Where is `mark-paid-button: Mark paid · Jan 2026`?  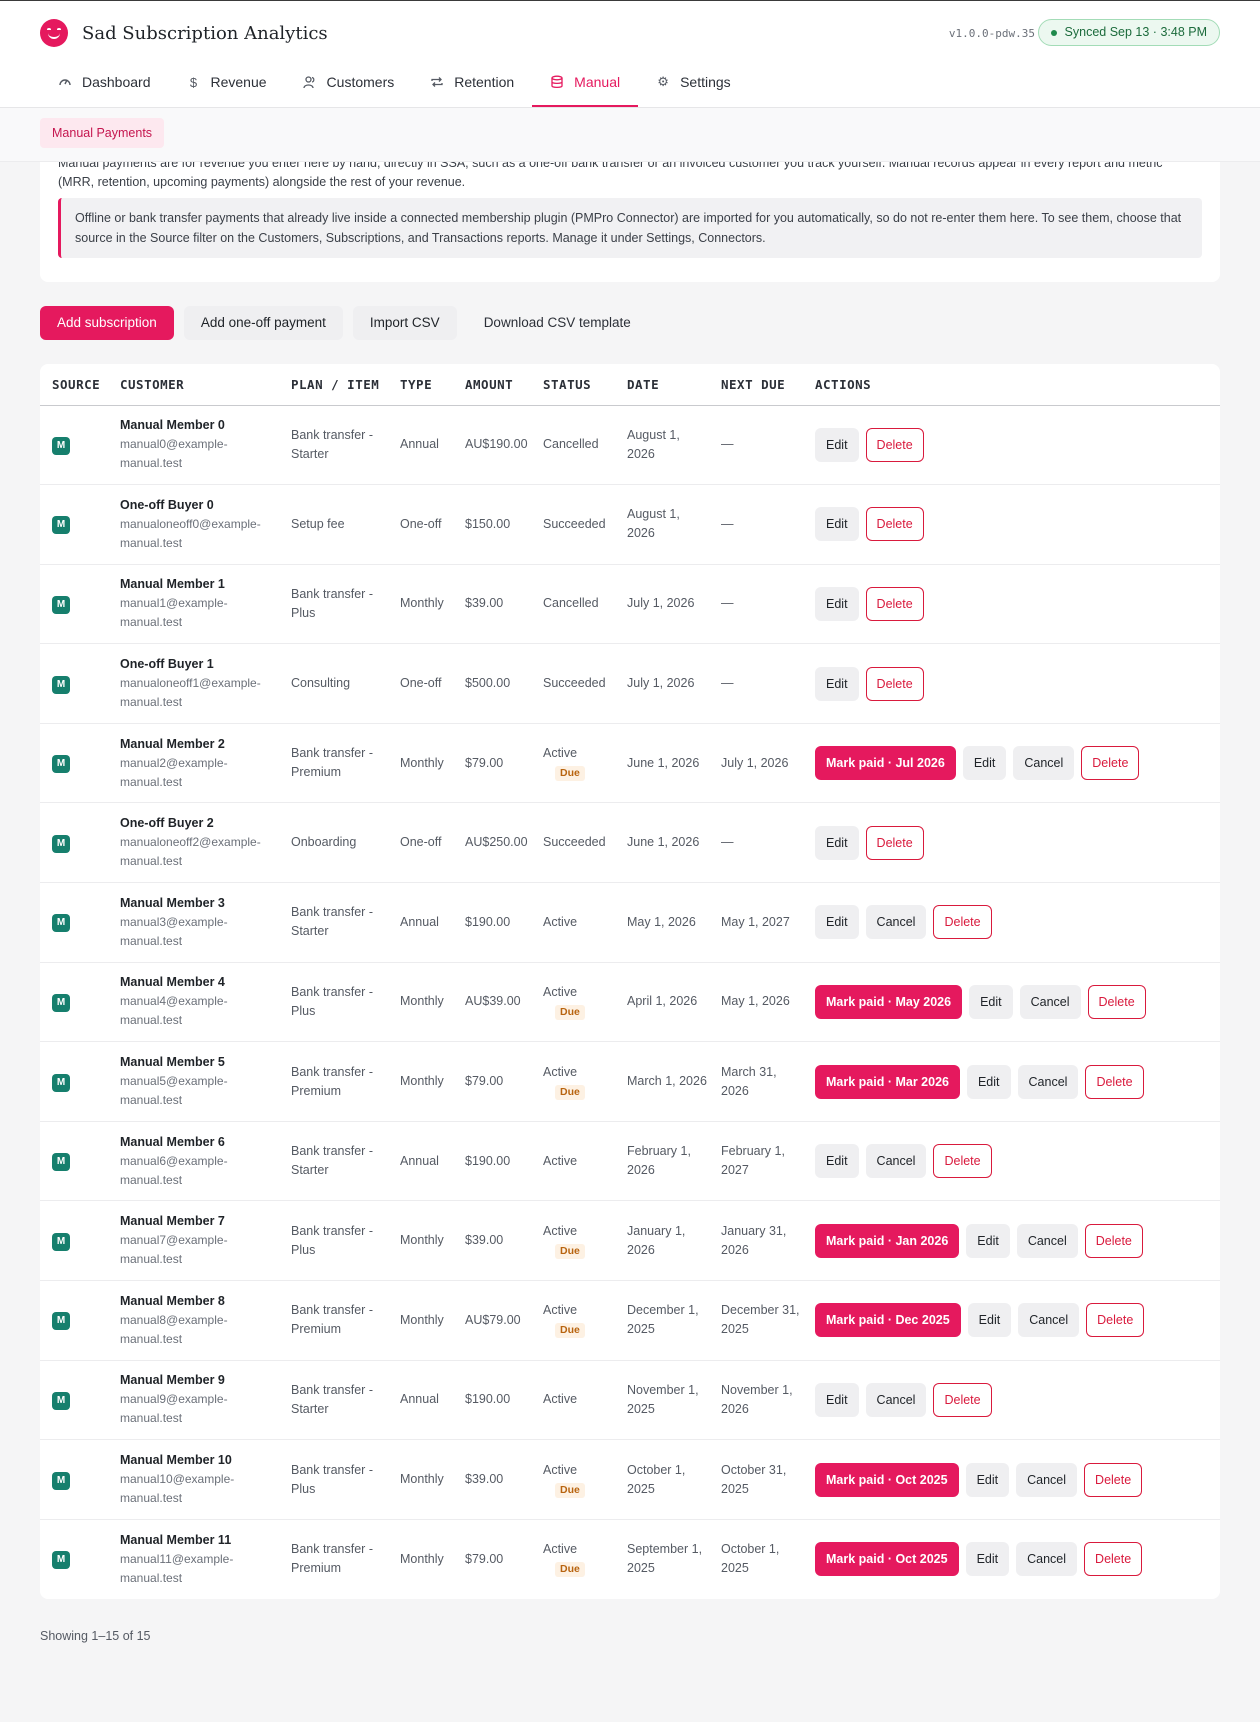 mark-paid-button: Mark paid · Jan 2026 is located at coordinates (887, 1240).